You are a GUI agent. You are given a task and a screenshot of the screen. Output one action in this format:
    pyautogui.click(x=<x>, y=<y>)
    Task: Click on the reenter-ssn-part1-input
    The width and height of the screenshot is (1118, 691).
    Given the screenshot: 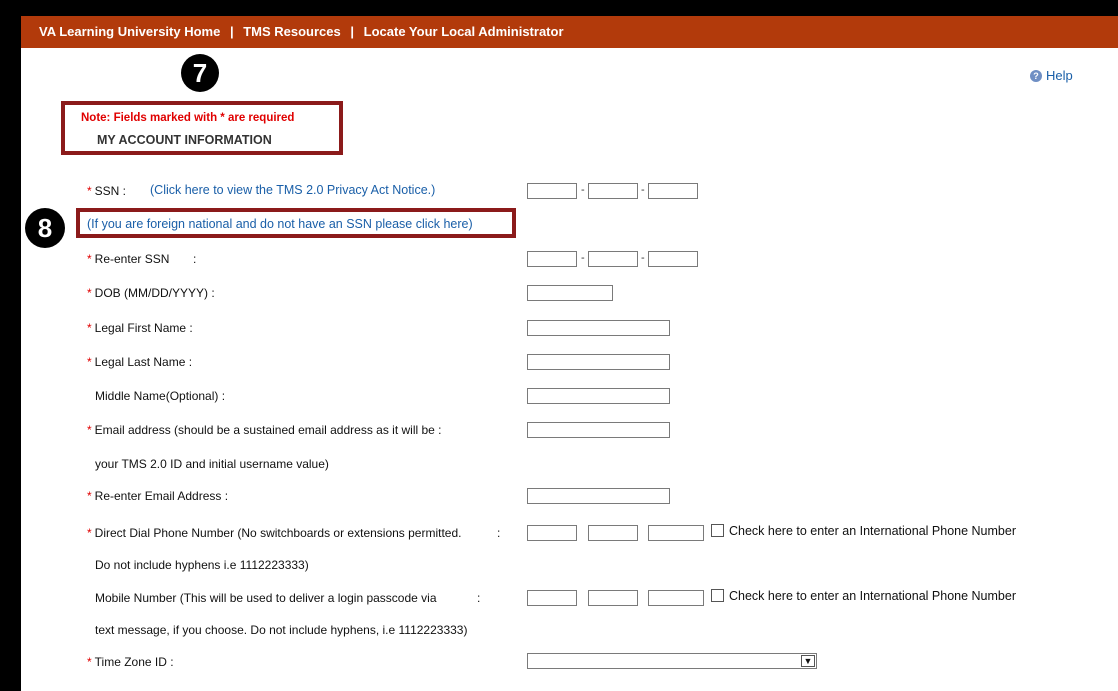 What is the action you would take?
    pyautogui.click(x=552, y=259)
    